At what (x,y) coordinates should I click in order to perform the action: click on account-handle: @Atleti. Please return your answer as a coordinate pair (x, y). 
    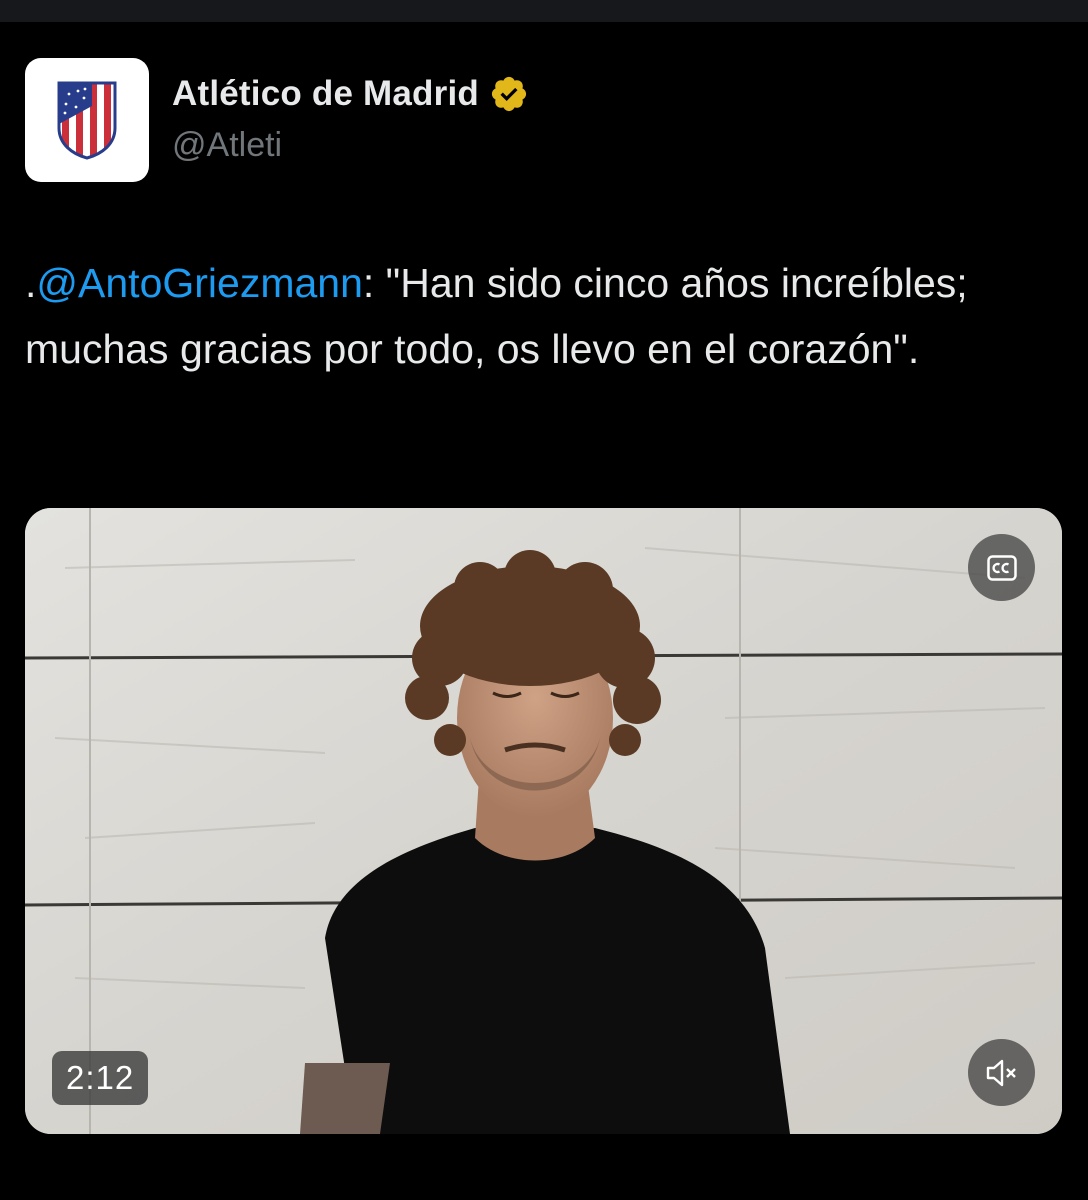
    Looking at the image, I should click on (227, 145).